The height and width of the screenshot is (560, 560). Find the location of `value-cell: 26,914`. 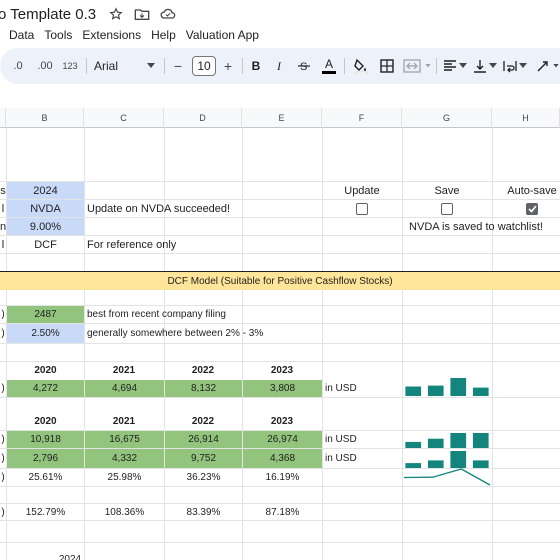

value-cell: 26,914 is located at coordinates (203, 439).